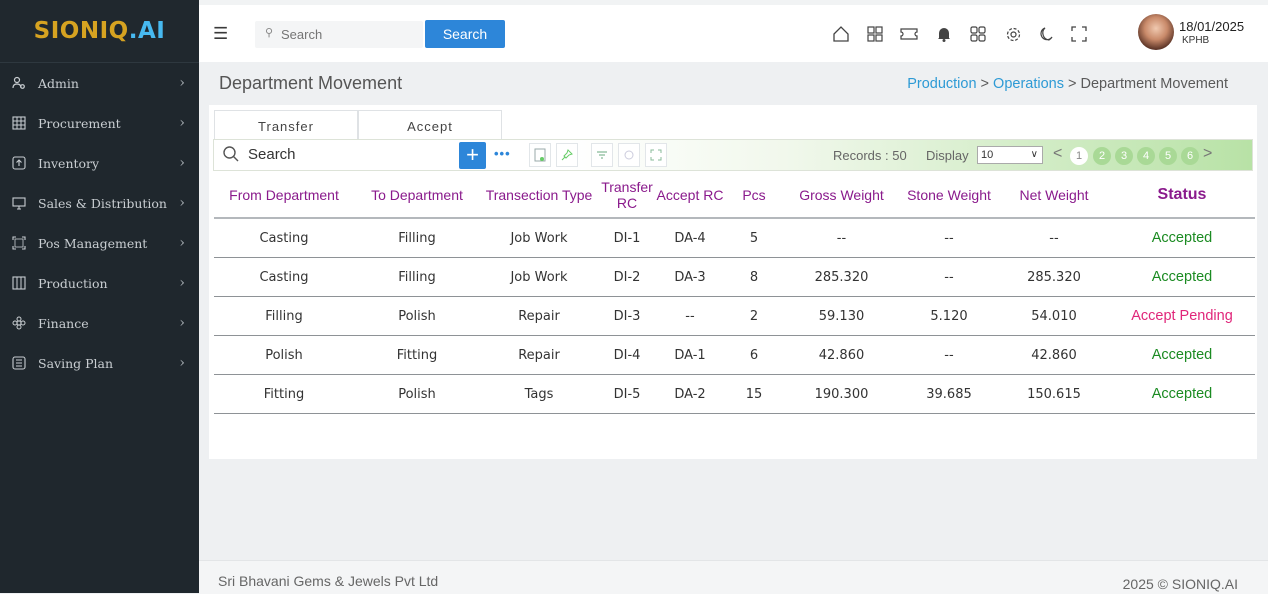 This screenshot has width=1268, height=594. I want to click on column-header: Accept RC, so click(690, 196).